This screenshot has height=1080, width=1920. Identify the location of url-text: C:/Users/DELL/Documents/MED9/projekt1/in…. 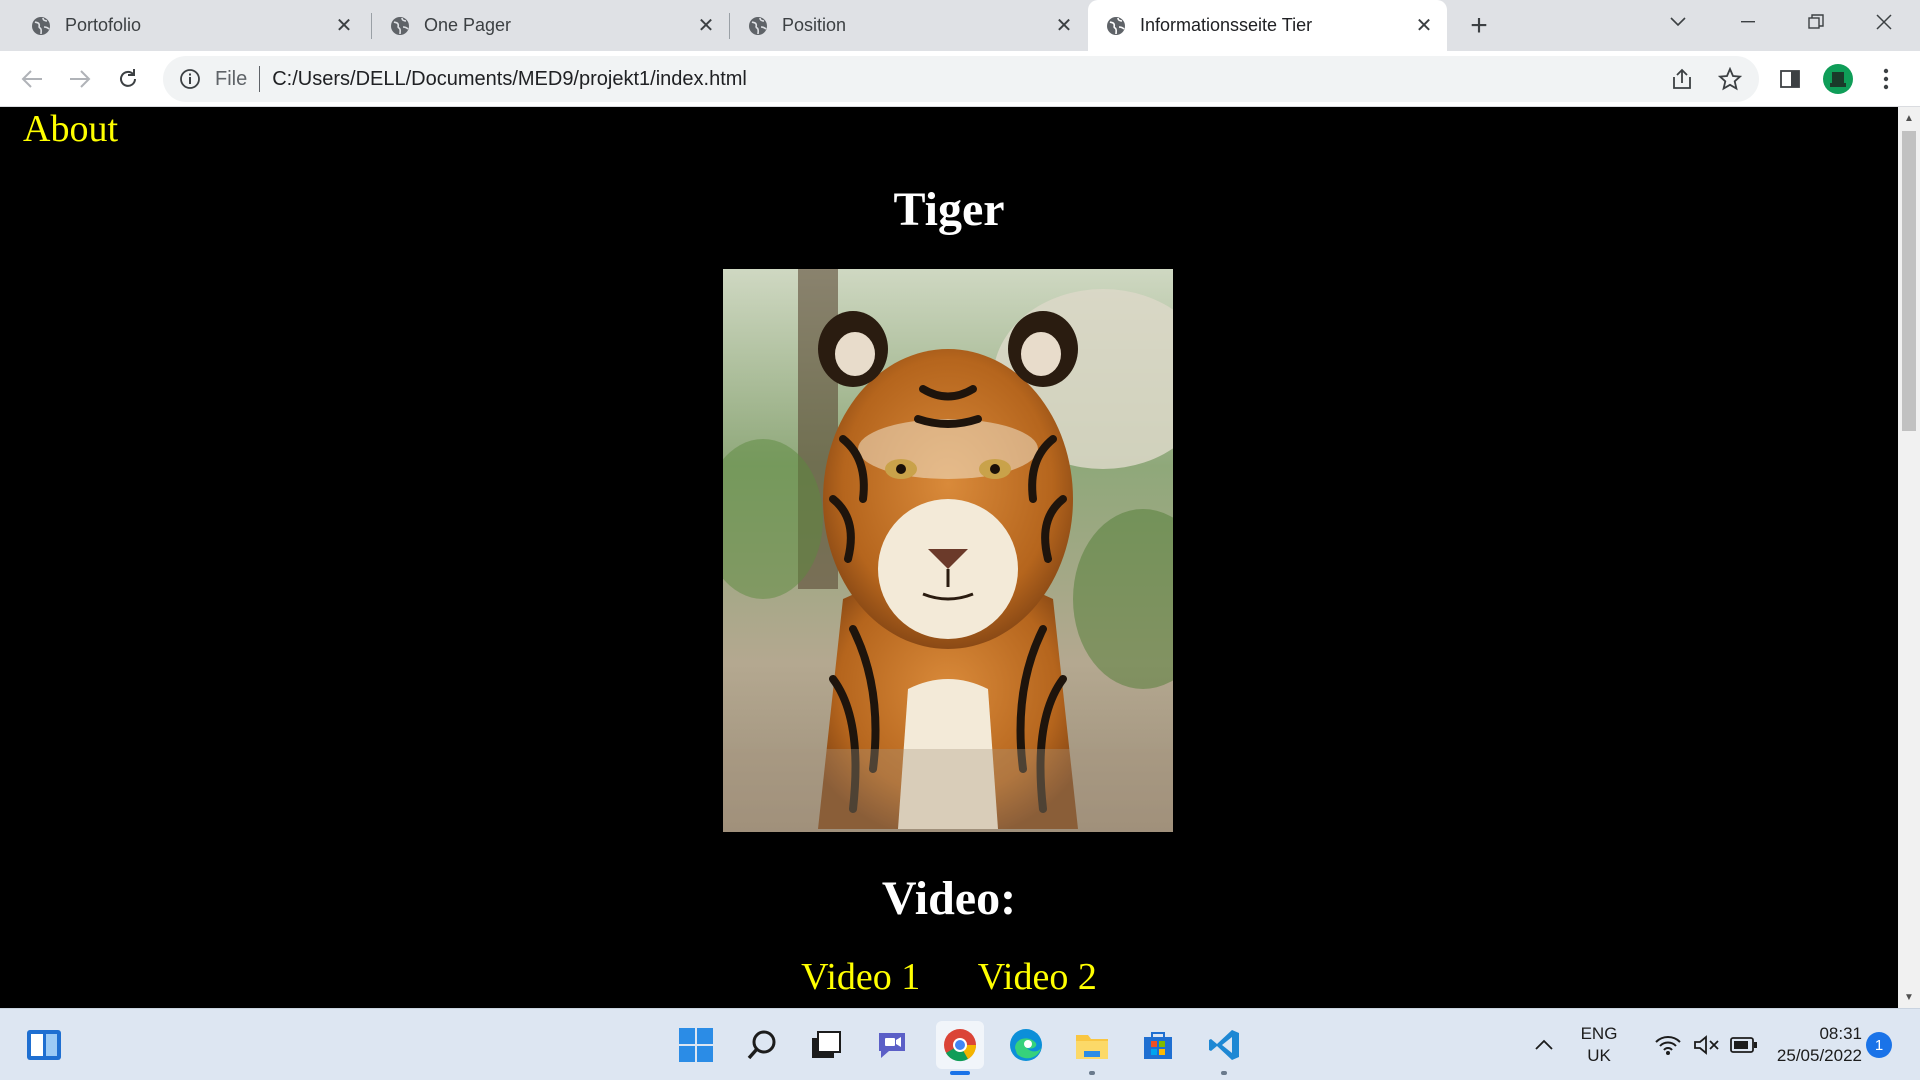
(509, 79).